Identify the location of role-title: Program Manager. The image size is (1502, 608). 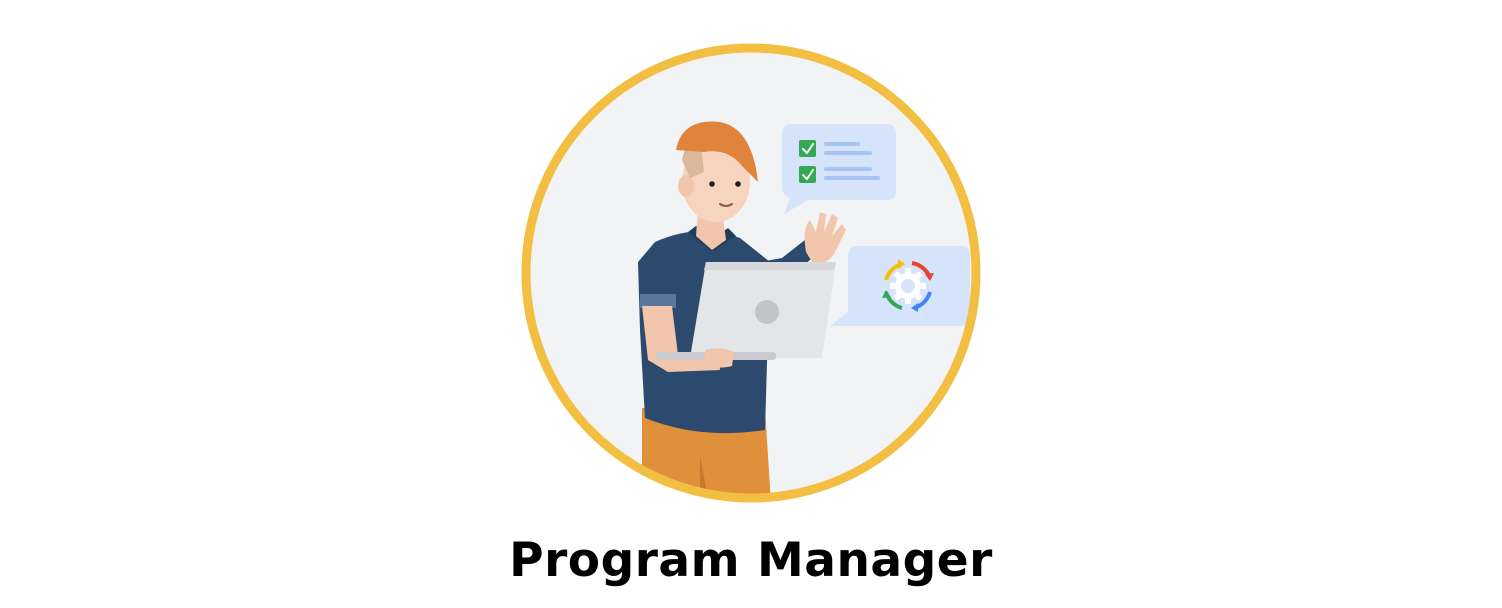
(751, 560).